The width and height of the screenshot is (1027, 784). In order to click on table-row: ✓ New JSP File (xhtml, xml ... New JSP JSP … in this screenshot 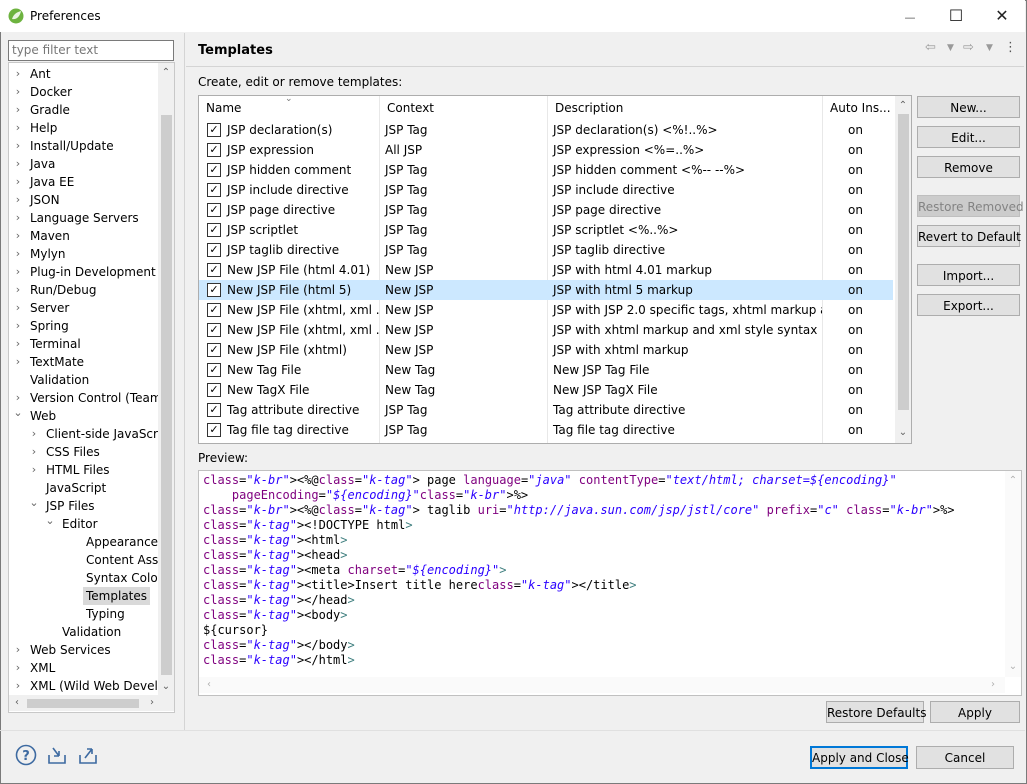, I will do `click(546, 310)`.